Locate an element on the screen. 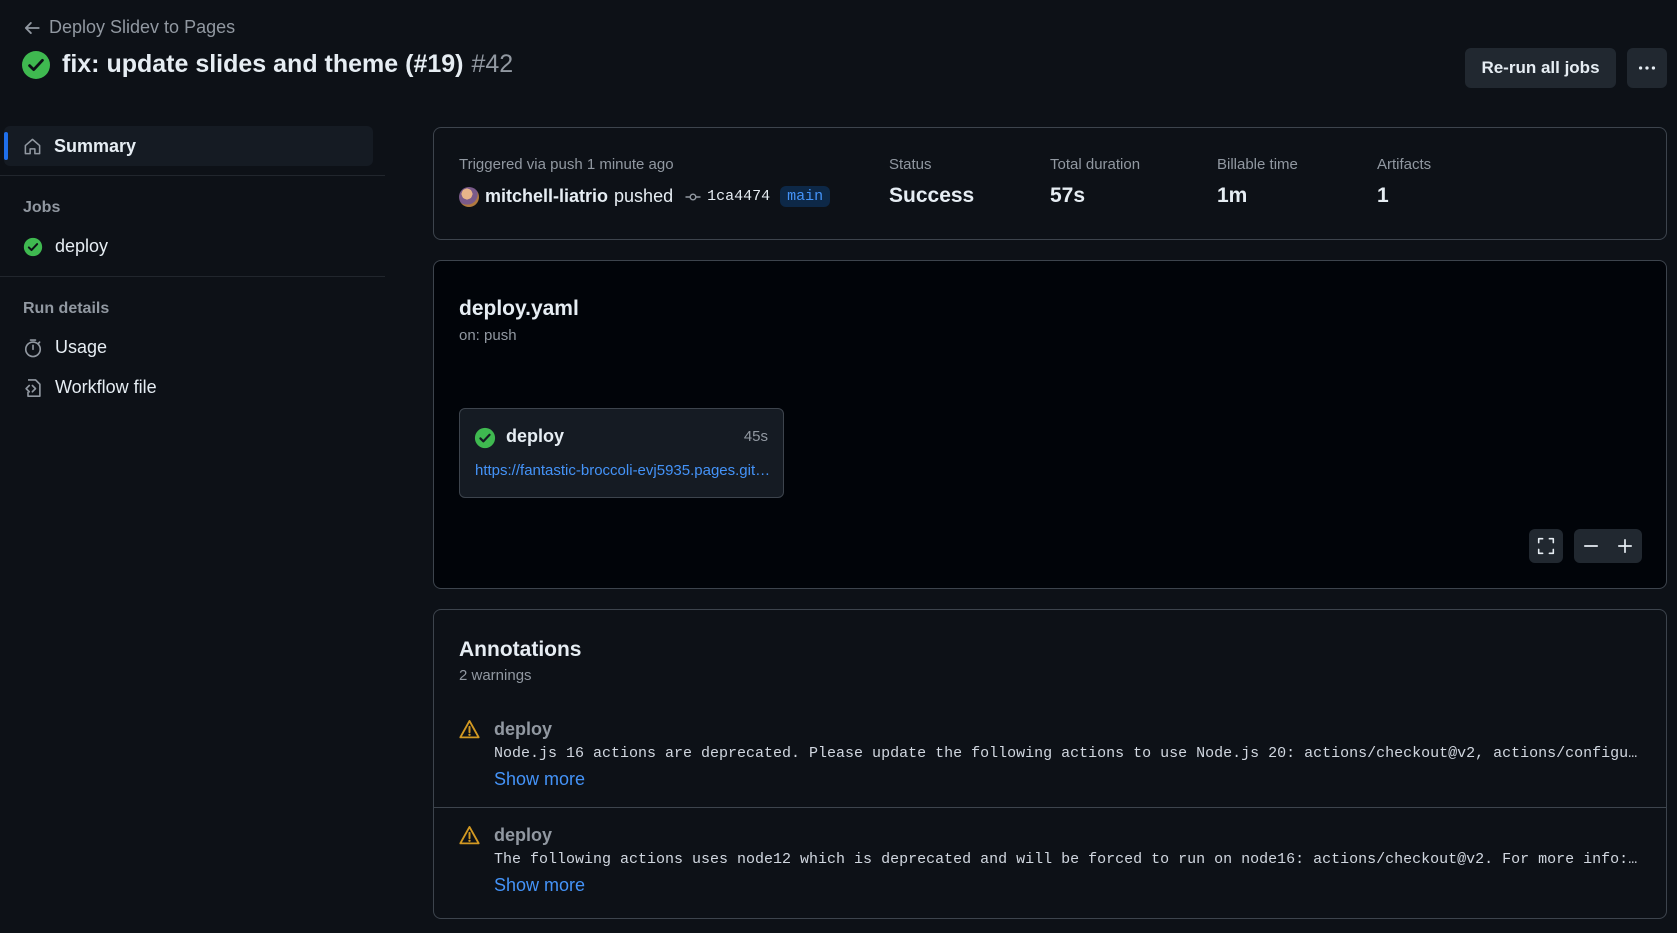 Image resolution: width=1677 pixels, height=933 pixels. git-commit-icon is located at coordinates (693, 196).